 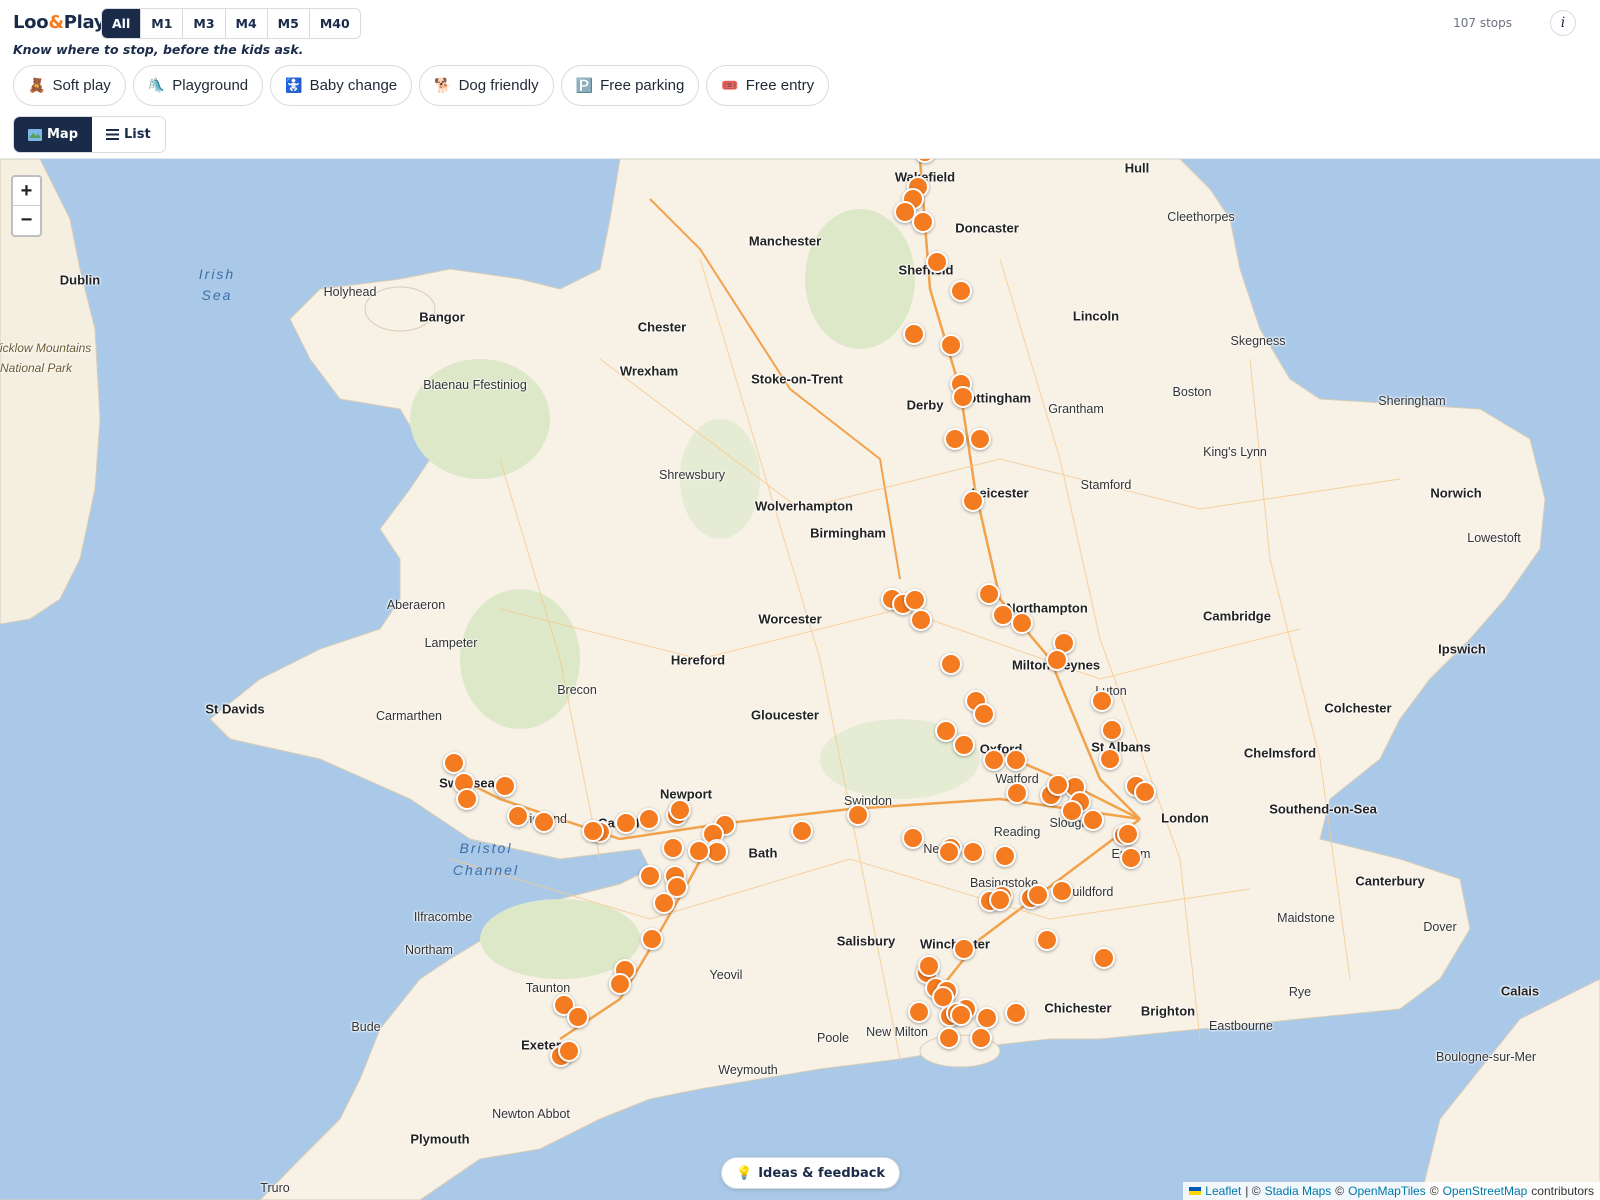 What do you see at coordinates (26, 220) in the screenshot?
I see `zoom-out-button: −` at bounding box center [26, 220].